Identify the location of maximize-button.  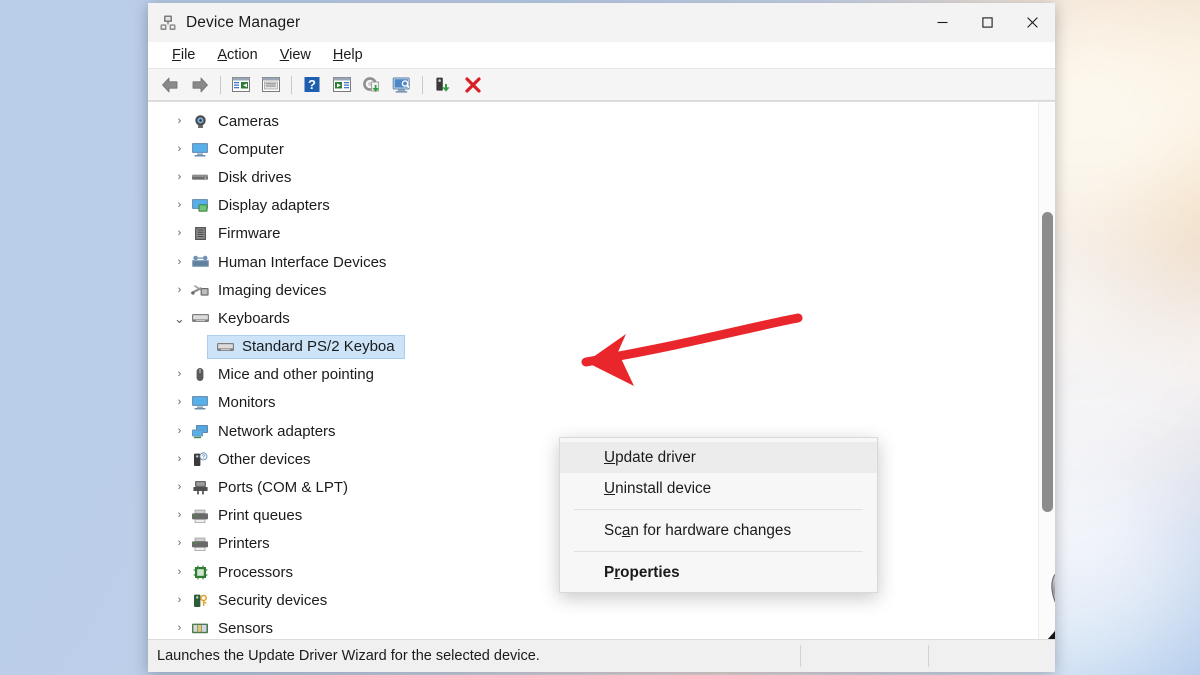
(987, 22).